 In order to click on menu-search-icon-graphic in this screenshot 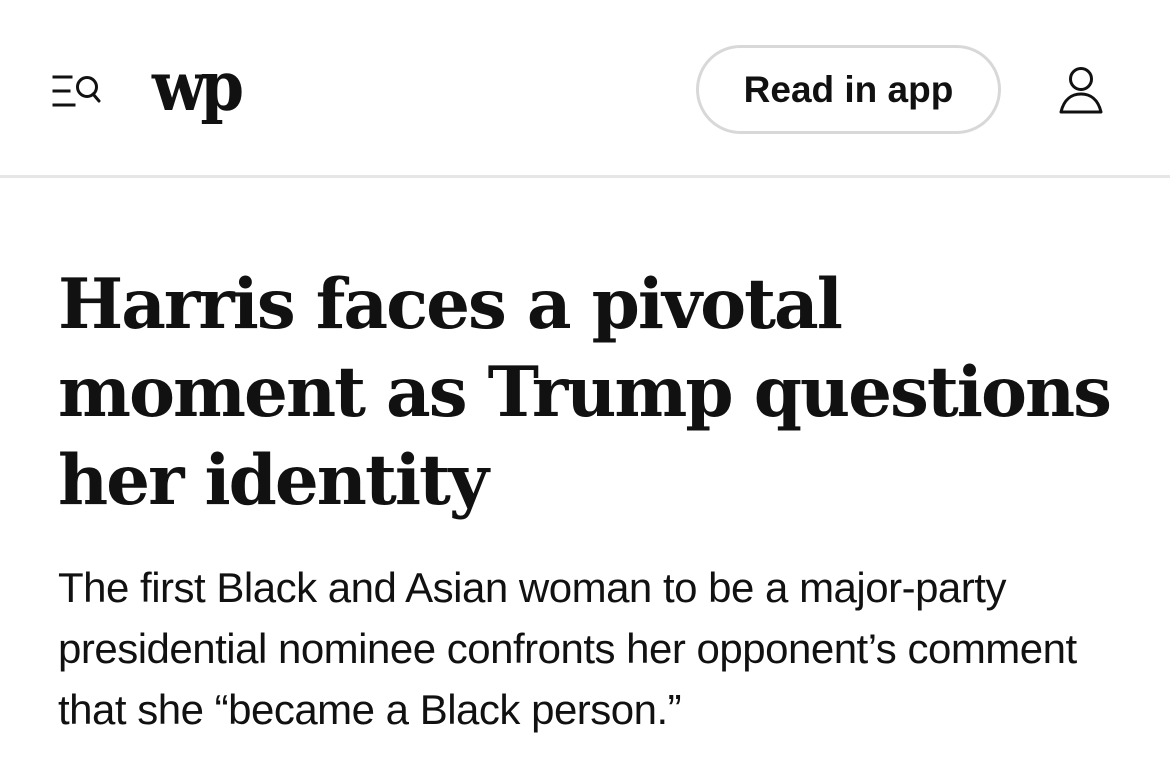, I will do `click(76, 91)`.